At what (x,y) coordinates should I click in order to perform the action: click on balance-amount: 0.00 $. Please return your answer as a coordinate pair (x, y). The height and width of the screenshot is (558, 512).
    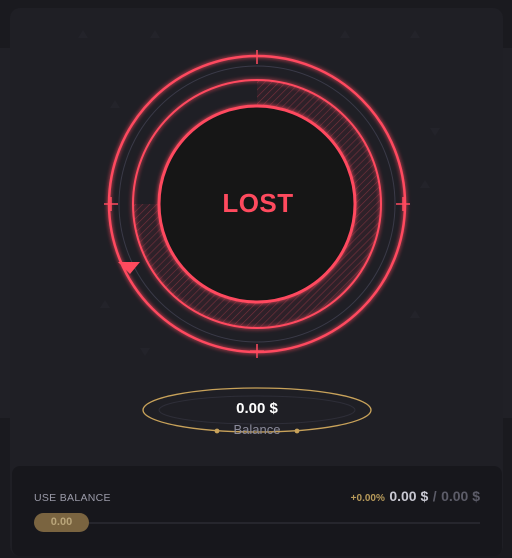
    Looking at the image, I should click on (257, 408).